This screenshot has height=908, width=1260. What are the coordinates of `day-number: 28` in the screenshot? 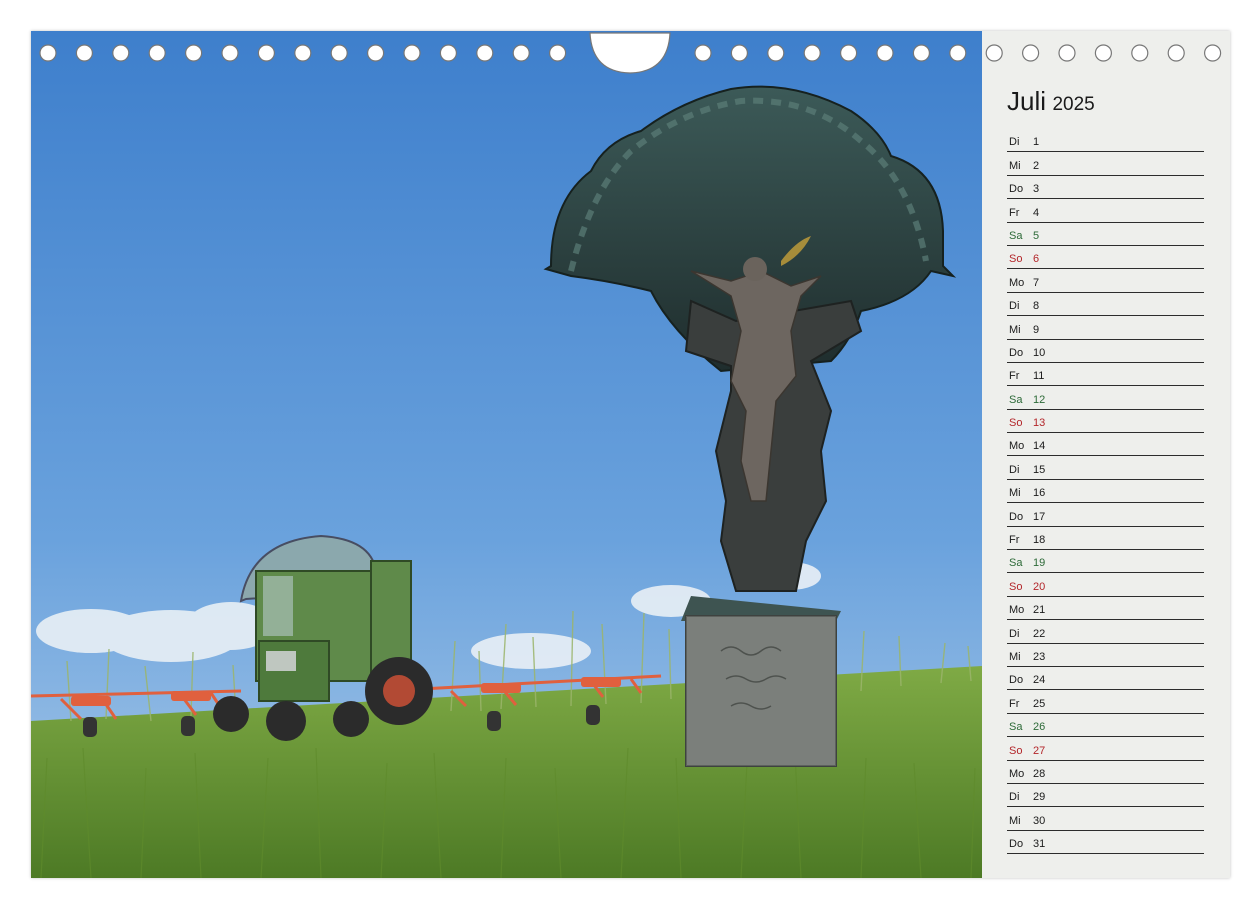 It's located at (1039, 773).